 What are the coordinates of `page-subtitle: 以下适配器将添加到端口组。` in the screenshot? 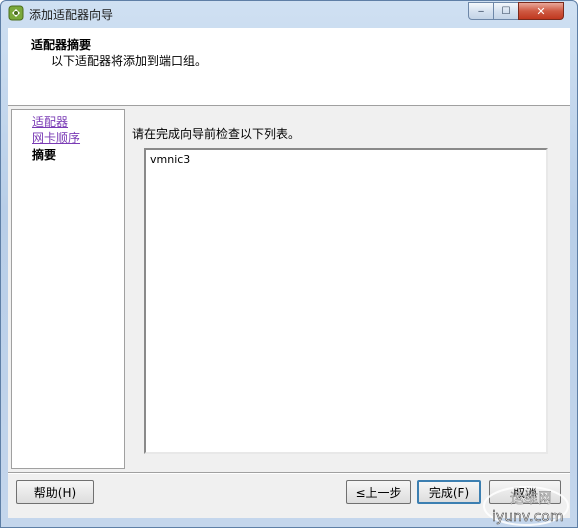 It's located at (129, 61).